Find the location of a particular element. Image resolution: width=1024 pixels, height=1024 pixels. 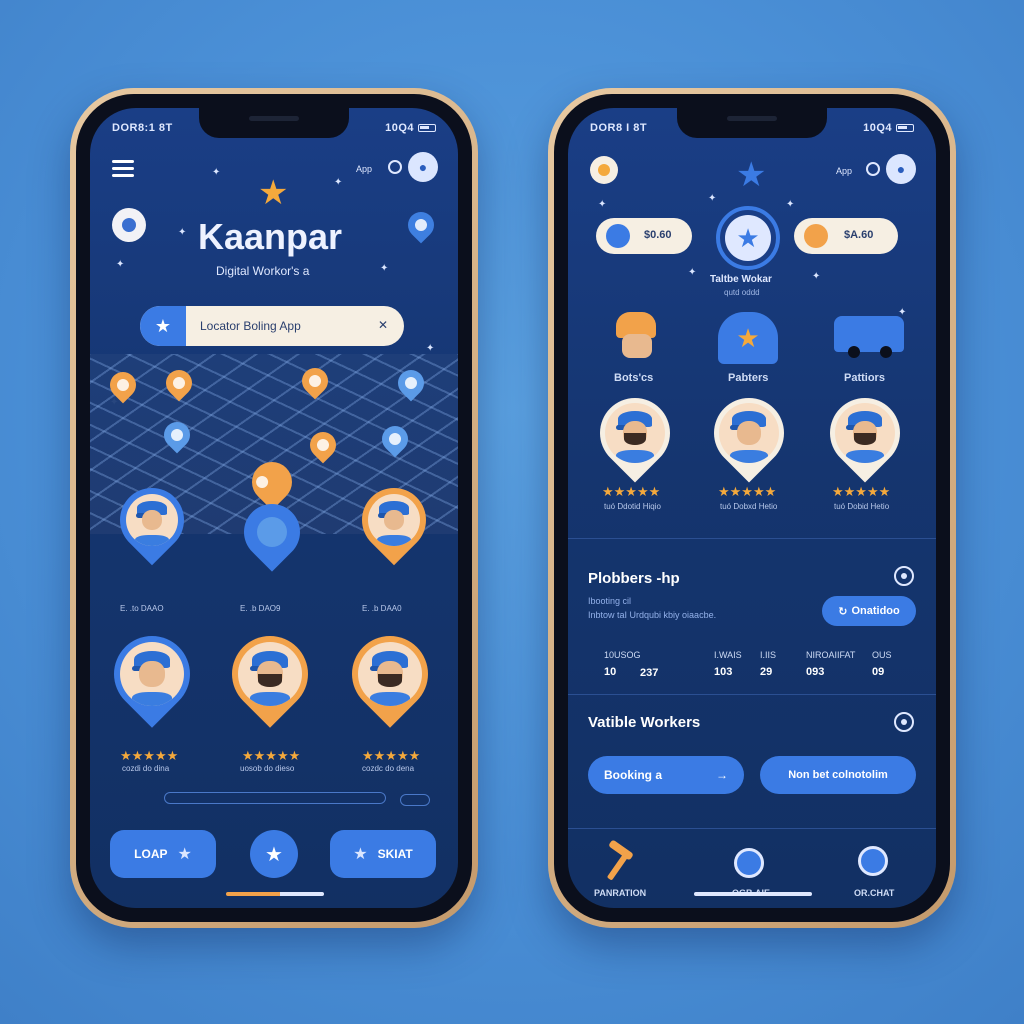

user-icon is located at coordinates (129, 225).